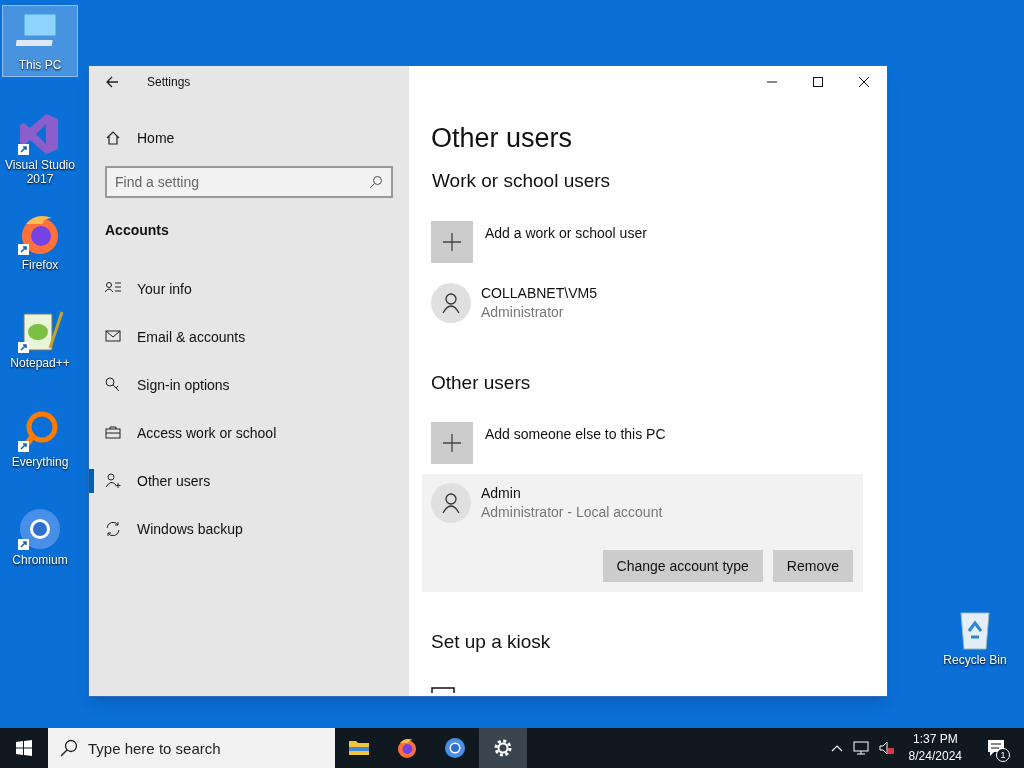  What do you see at coordinates (113, 138) in the screenshot?
I see `home-icon` at bounding box center [113, 138].